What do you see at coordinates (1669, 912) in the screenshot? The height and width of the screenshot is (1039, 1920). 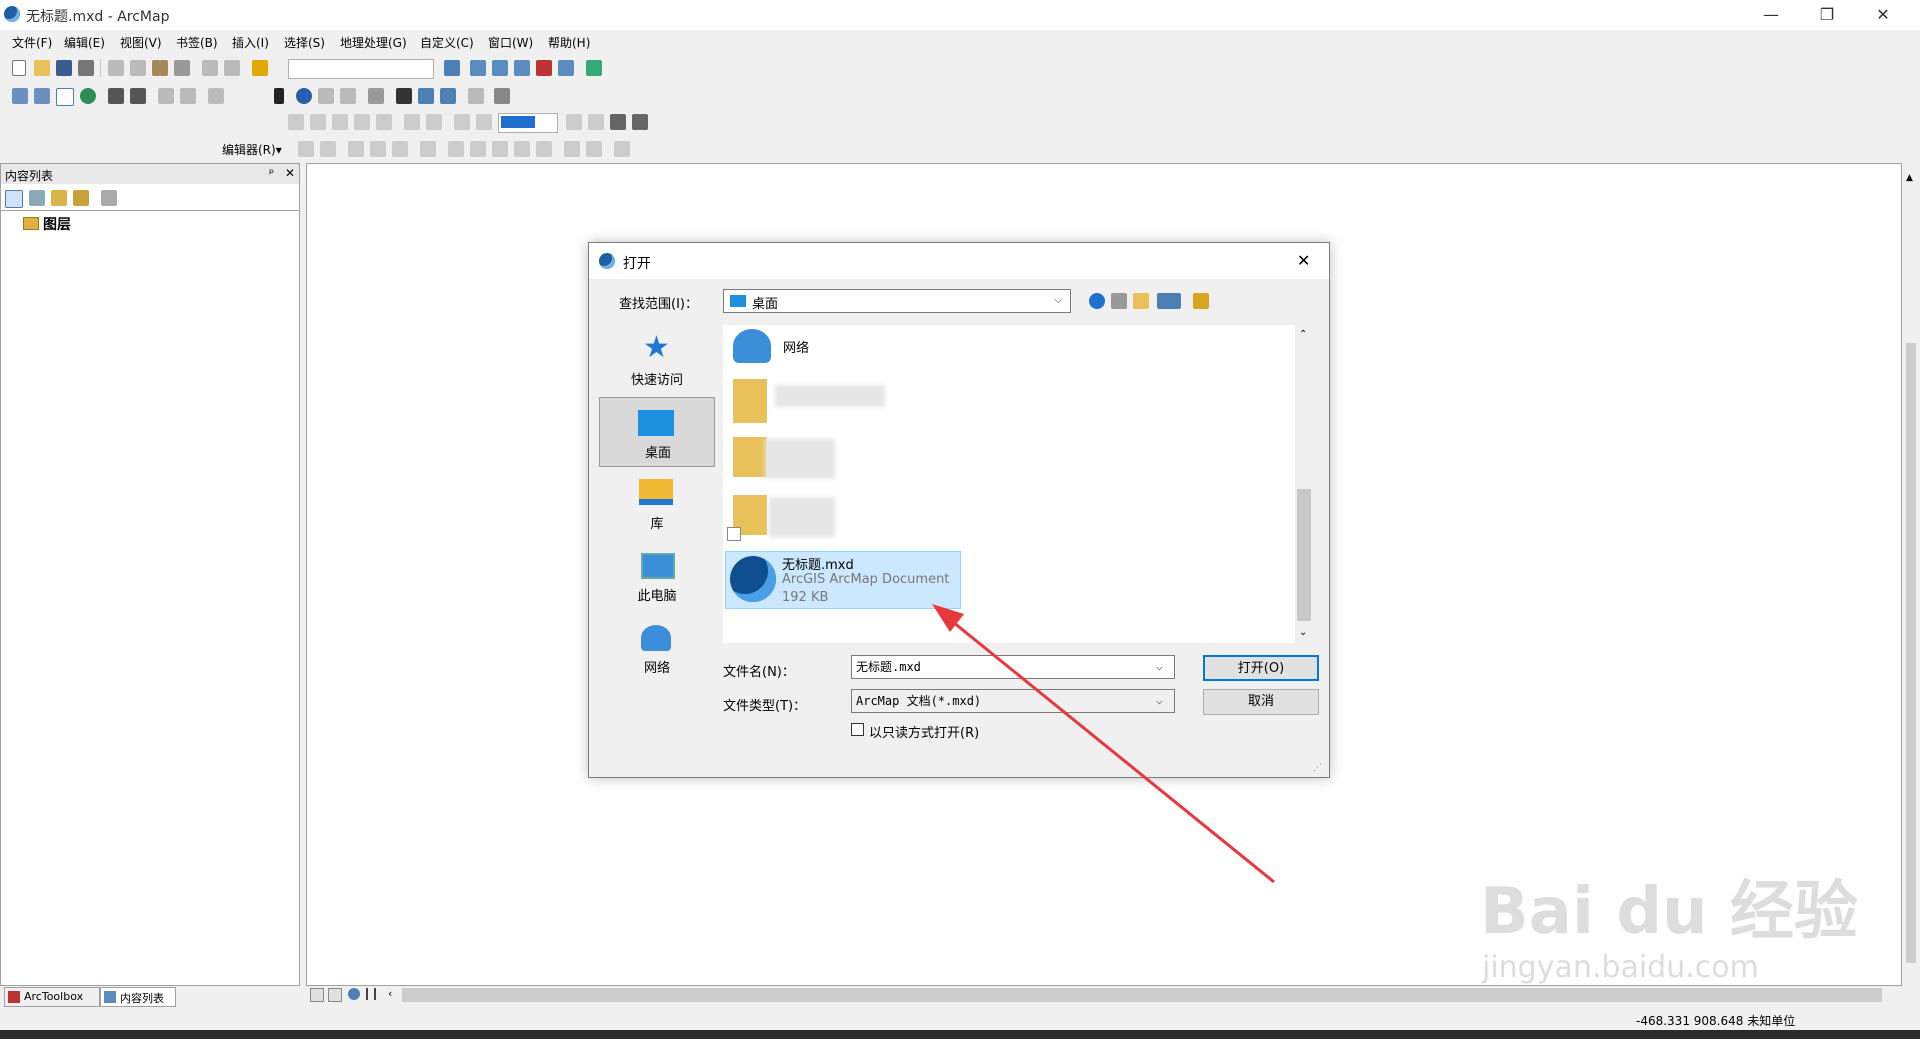 I see `watermark-brand: Bai du 经验` at bounding box center [1669, 912].